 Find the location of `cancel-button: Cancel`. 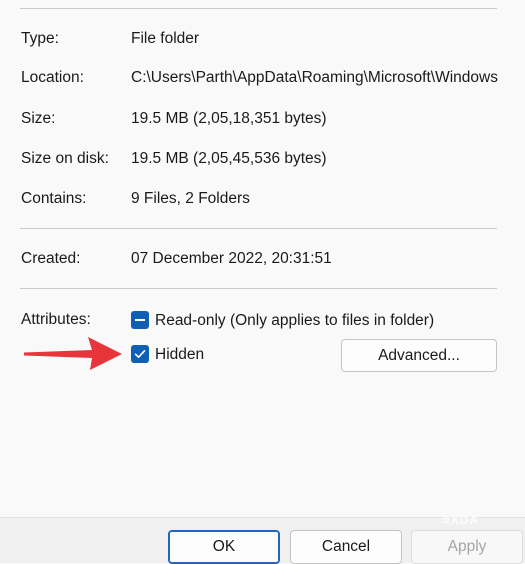

cancel-button: Cancel is located at coordinates (346, 547).